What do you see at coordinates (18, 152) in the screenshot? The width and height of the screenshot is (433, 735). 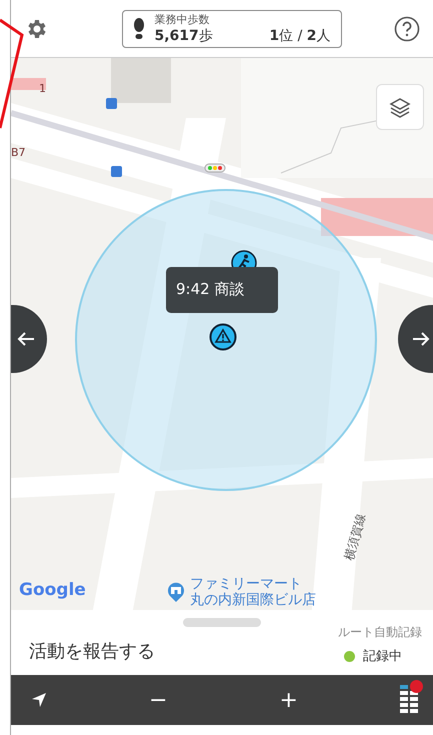 I see `map-label: B7` at bounding box center [18, 152].